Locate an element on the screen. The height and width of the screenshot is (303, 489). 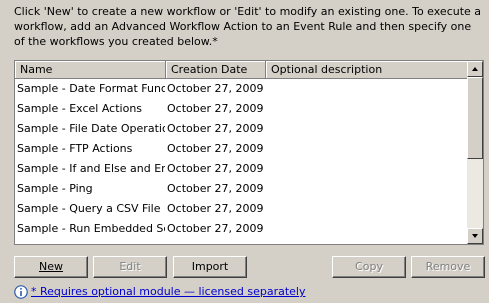
remove-button-label: Remove is located at coordinates (448, 266).